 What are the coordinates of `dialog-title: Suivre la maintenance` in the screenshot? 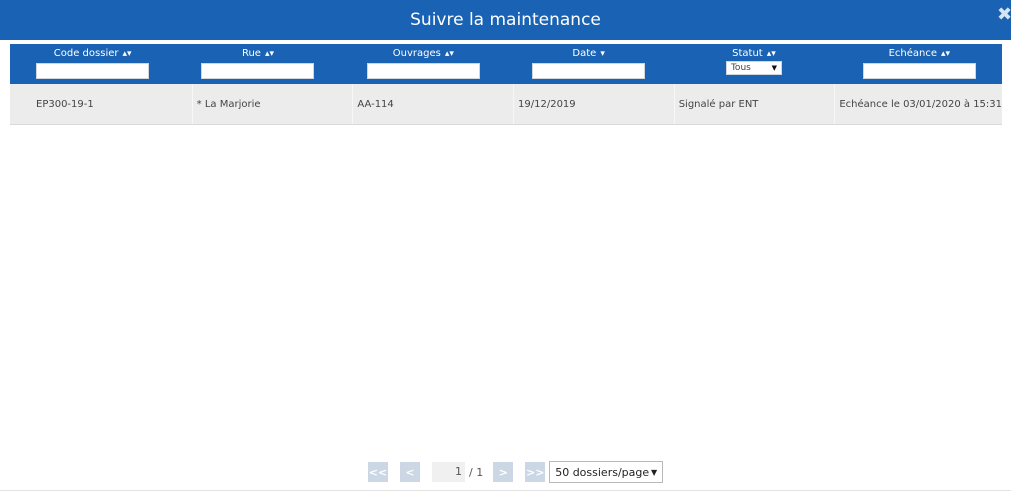 It's located at (505, 20).